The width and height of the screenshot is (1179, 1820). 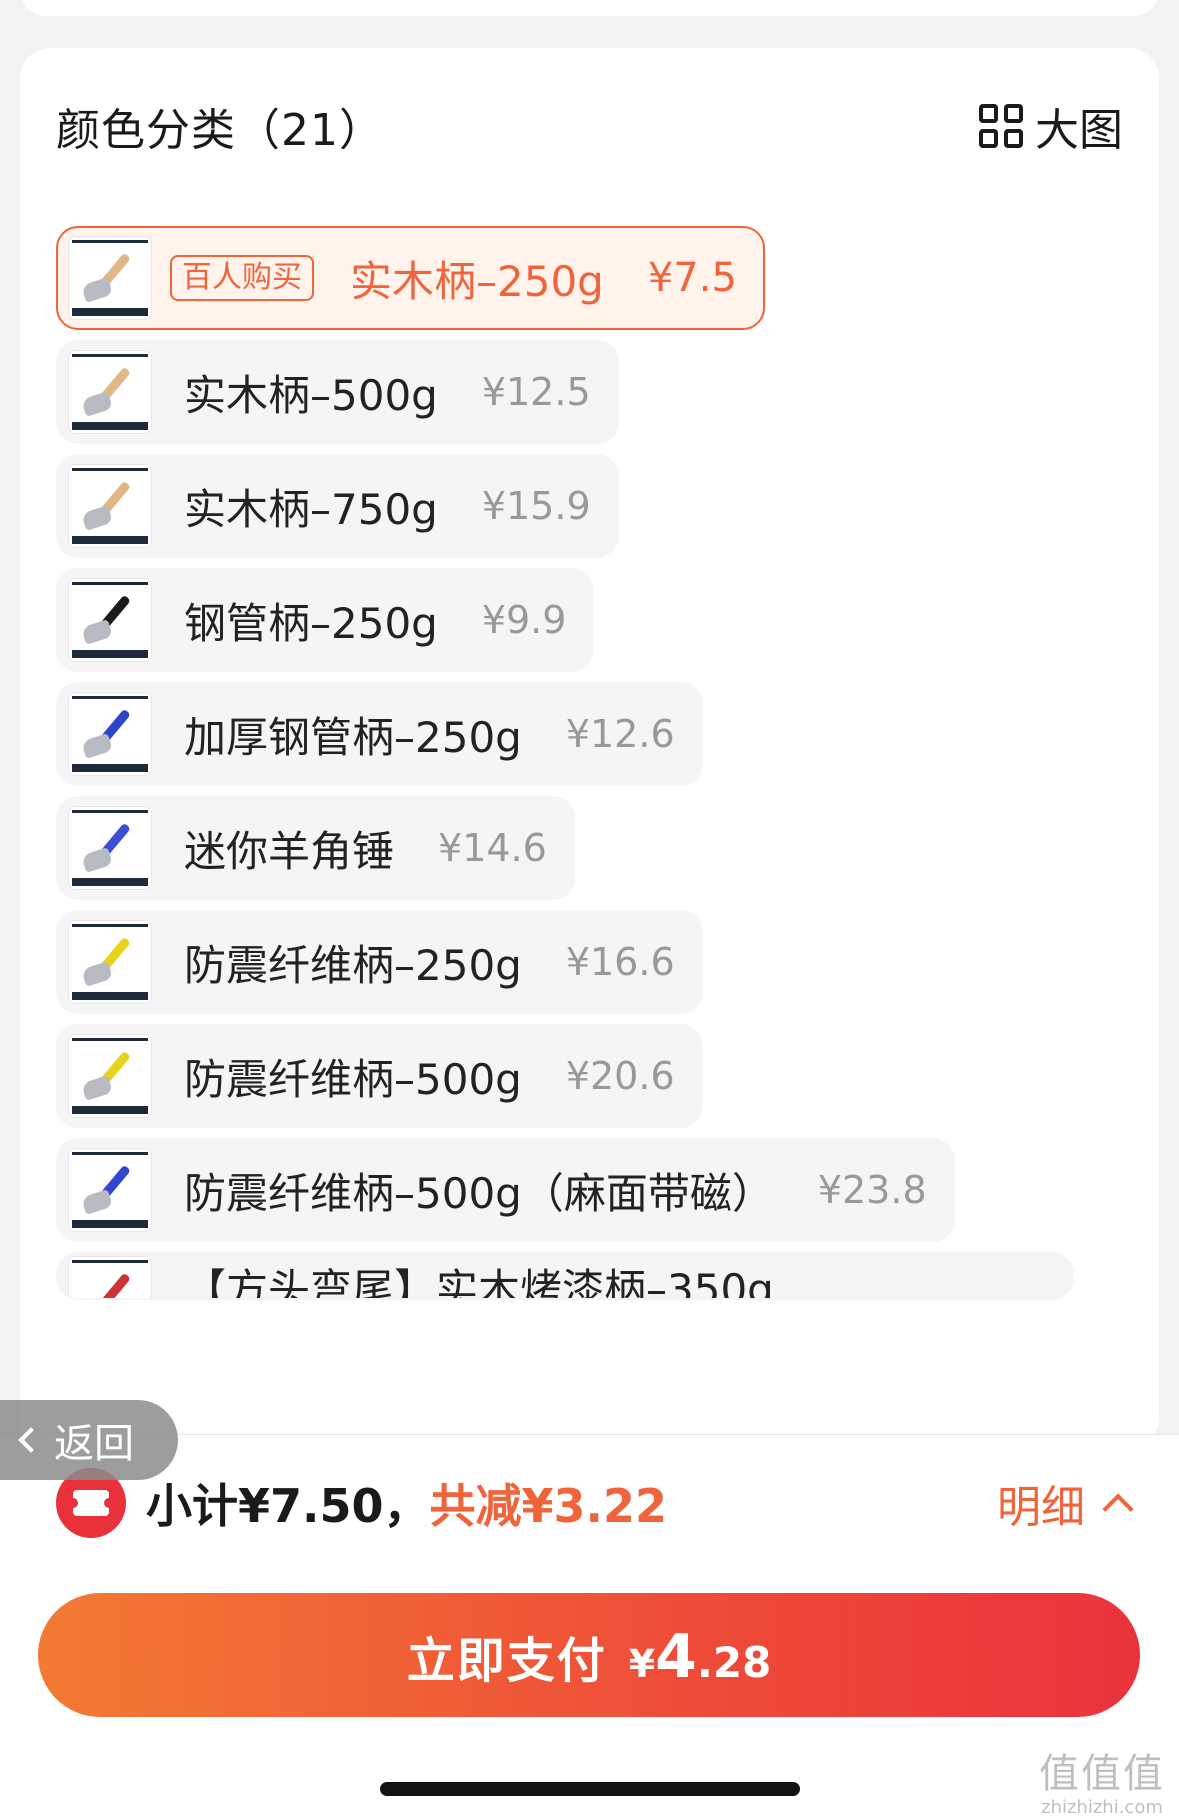 What do you see at coordinates (589, 8) in the screenshot?
I see `previous-card` at bounding box center [589, 8].